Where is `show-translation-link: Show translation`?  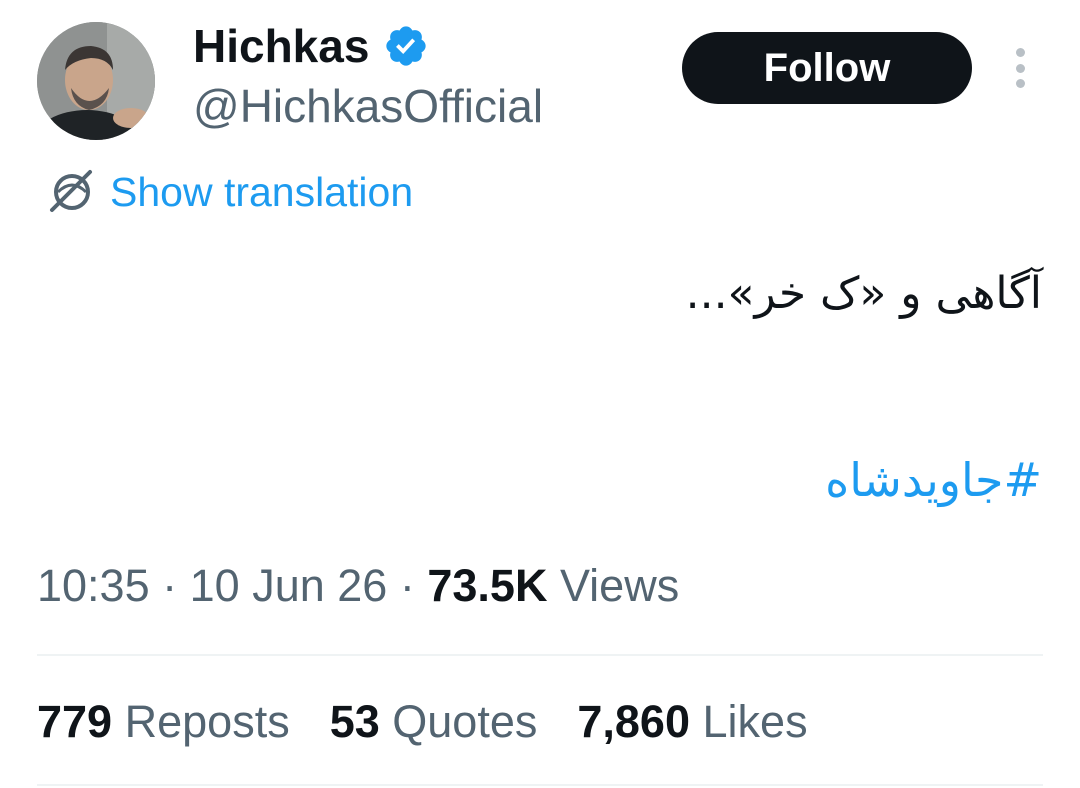
show-translation-link: Show translation is located at coordinates (229, 192).